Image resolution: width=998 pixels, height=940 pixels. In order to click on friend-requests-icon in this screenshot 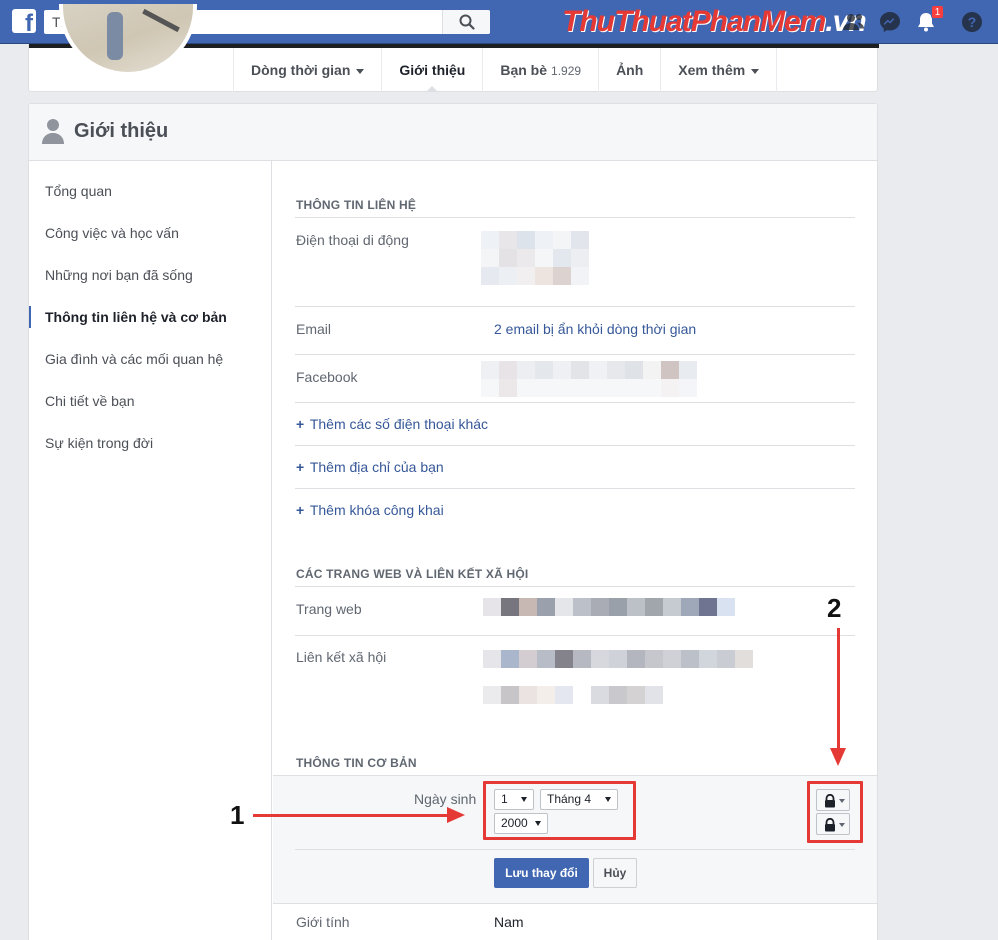, I will do `click(854, 22)`.